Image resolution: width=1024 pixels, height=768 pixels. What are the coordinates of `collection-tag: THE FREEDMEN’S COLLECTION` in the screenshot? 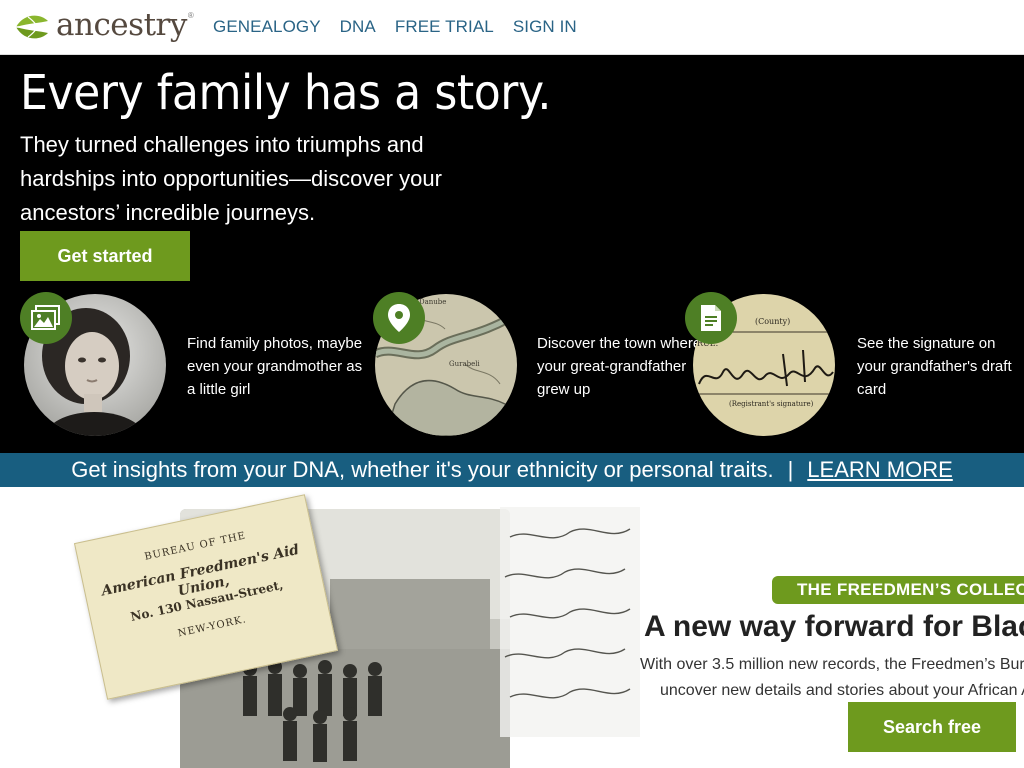 It's located at (898, 590).